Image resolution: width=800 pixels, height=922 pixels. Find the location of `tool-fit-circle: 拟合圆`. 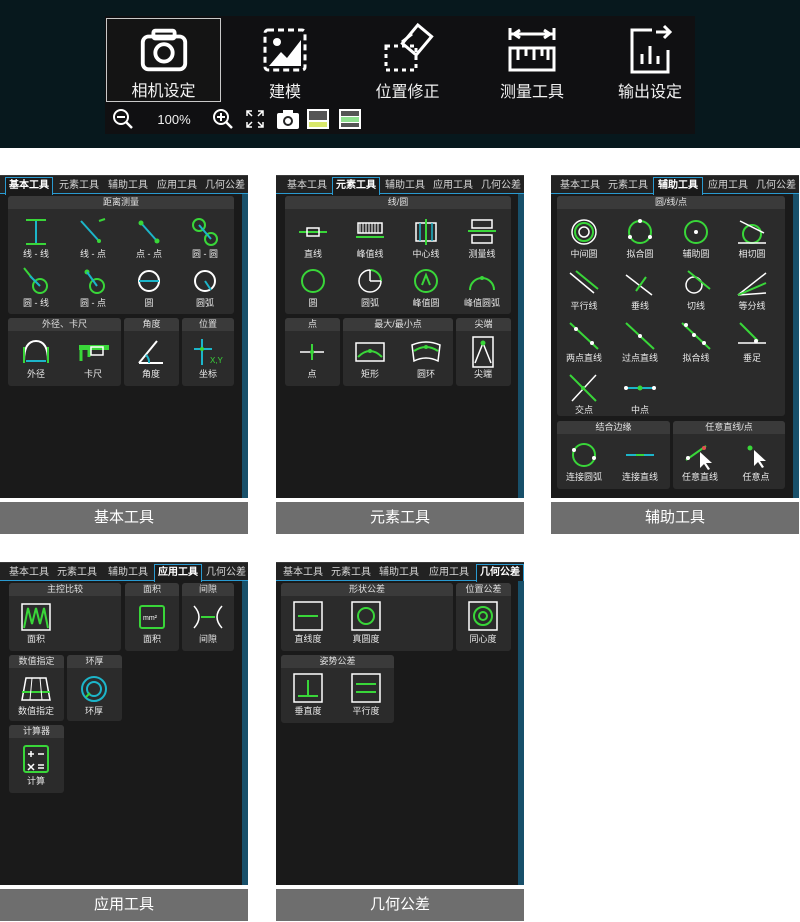

tool-fit-circle: 拟合圆 is located at coordinates (640, 239).